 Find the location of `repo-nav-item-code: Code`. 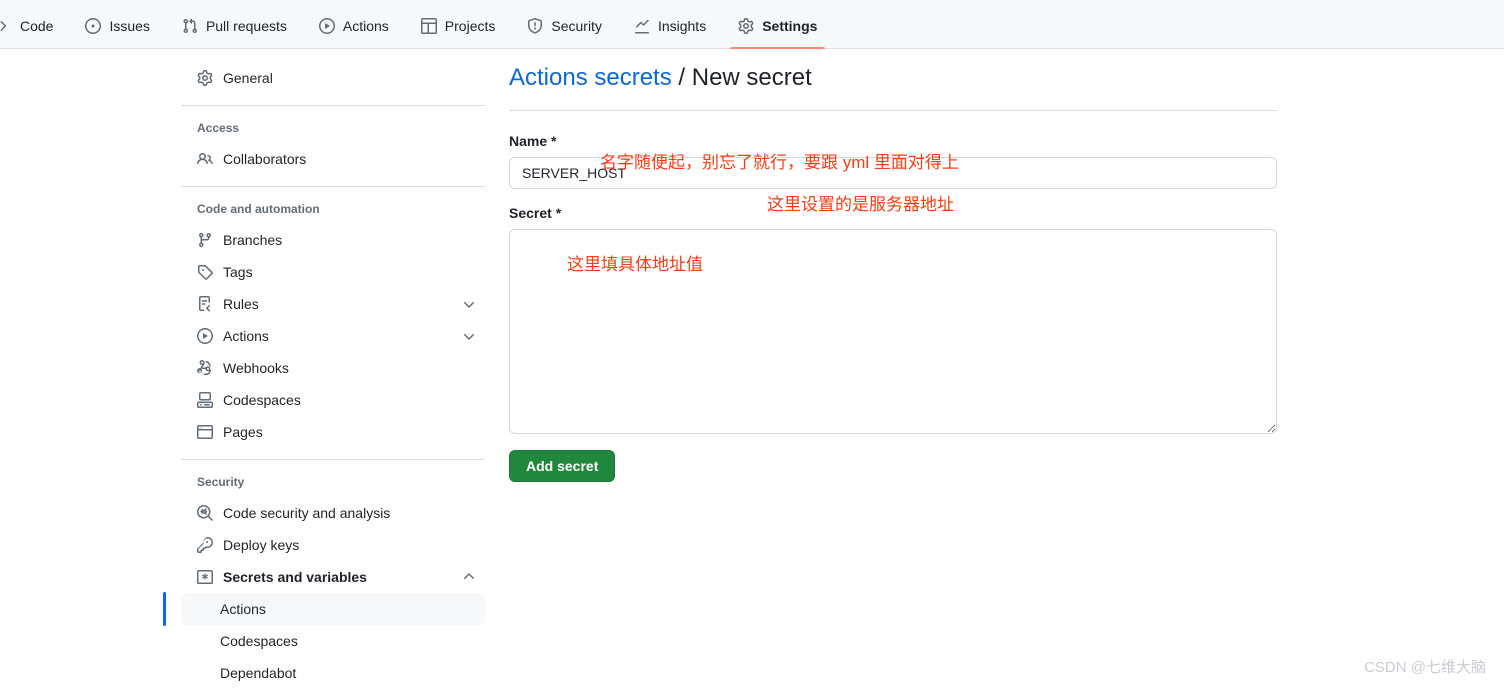

repo-nav-item-code: Code is located at coordinates (34, 25).